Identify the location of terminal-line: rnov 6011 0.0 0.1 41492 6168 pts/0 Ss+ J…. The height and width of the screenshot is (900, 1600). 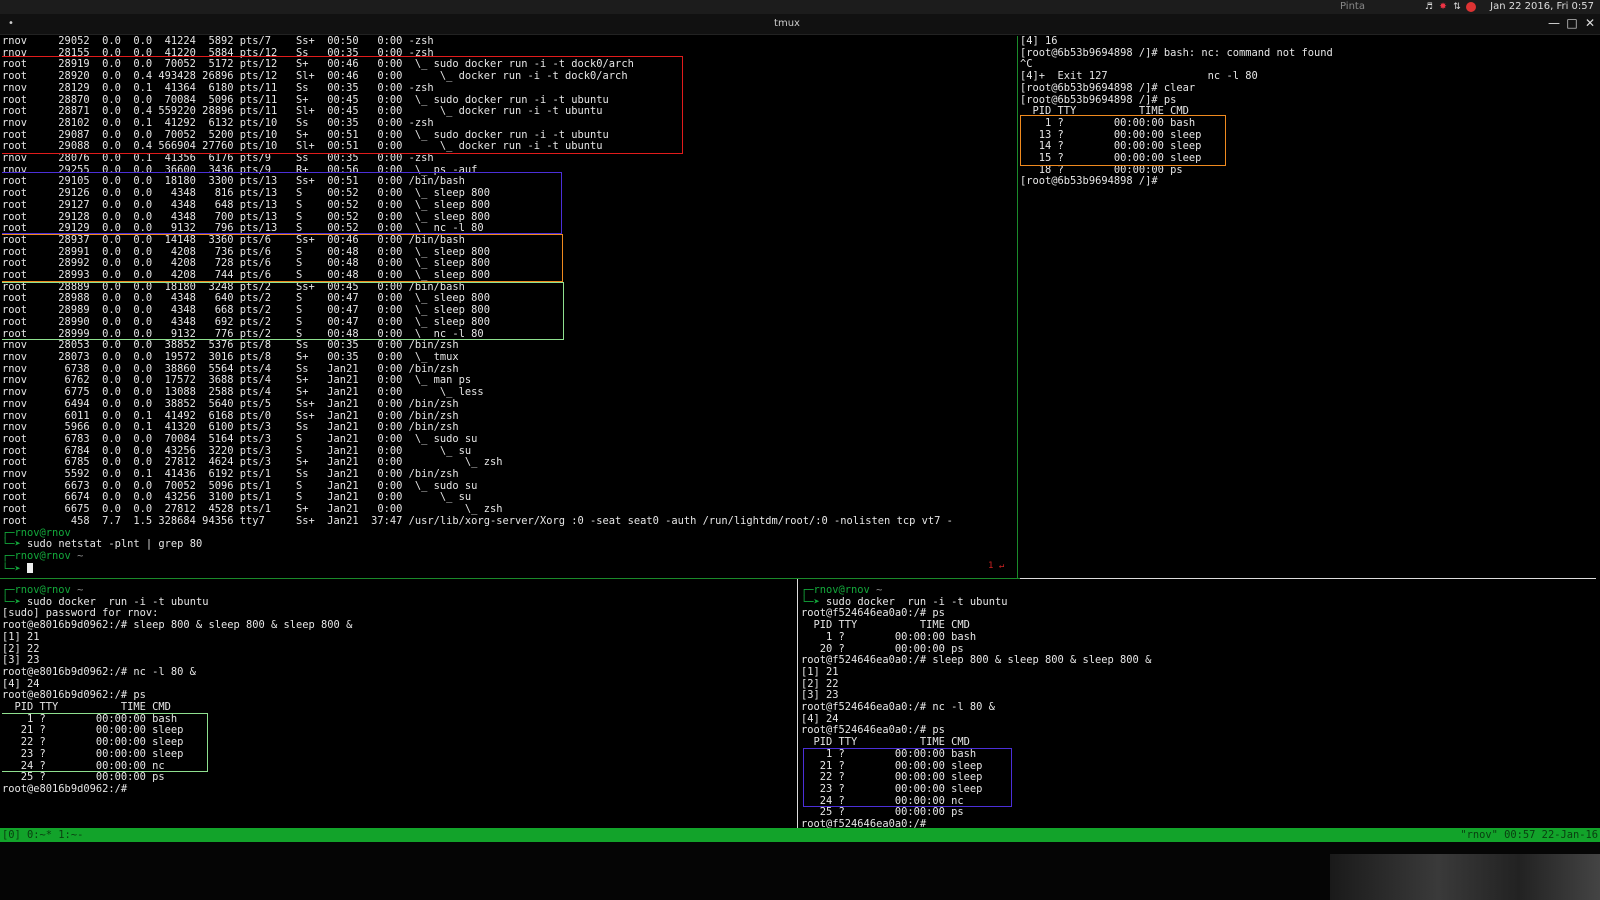
(230, 415).